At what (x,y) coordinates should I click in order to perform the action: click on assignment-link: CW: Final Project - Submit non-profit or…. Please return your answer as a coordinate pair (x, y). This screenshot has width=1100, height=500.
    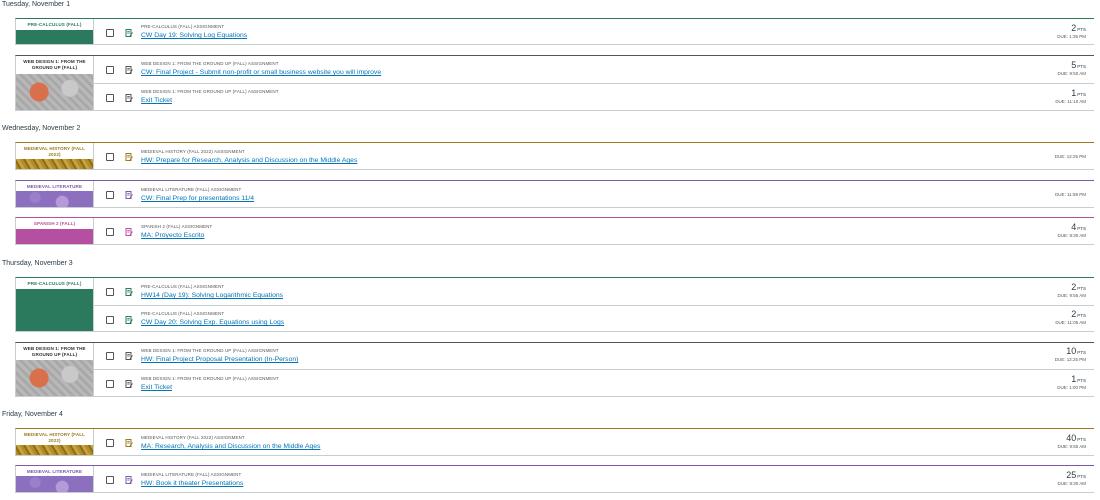
    Looking at the image, I should click on (261, 72).